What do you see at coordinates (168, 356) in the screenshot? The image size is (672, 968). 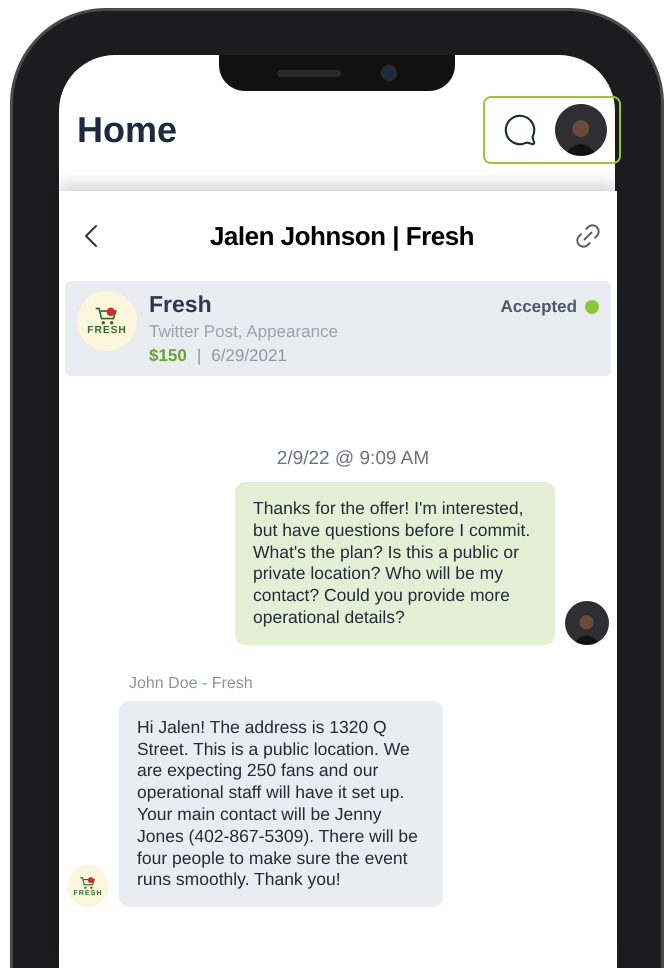 I see `offer-amount: $150` at bounding box center [168, 356].